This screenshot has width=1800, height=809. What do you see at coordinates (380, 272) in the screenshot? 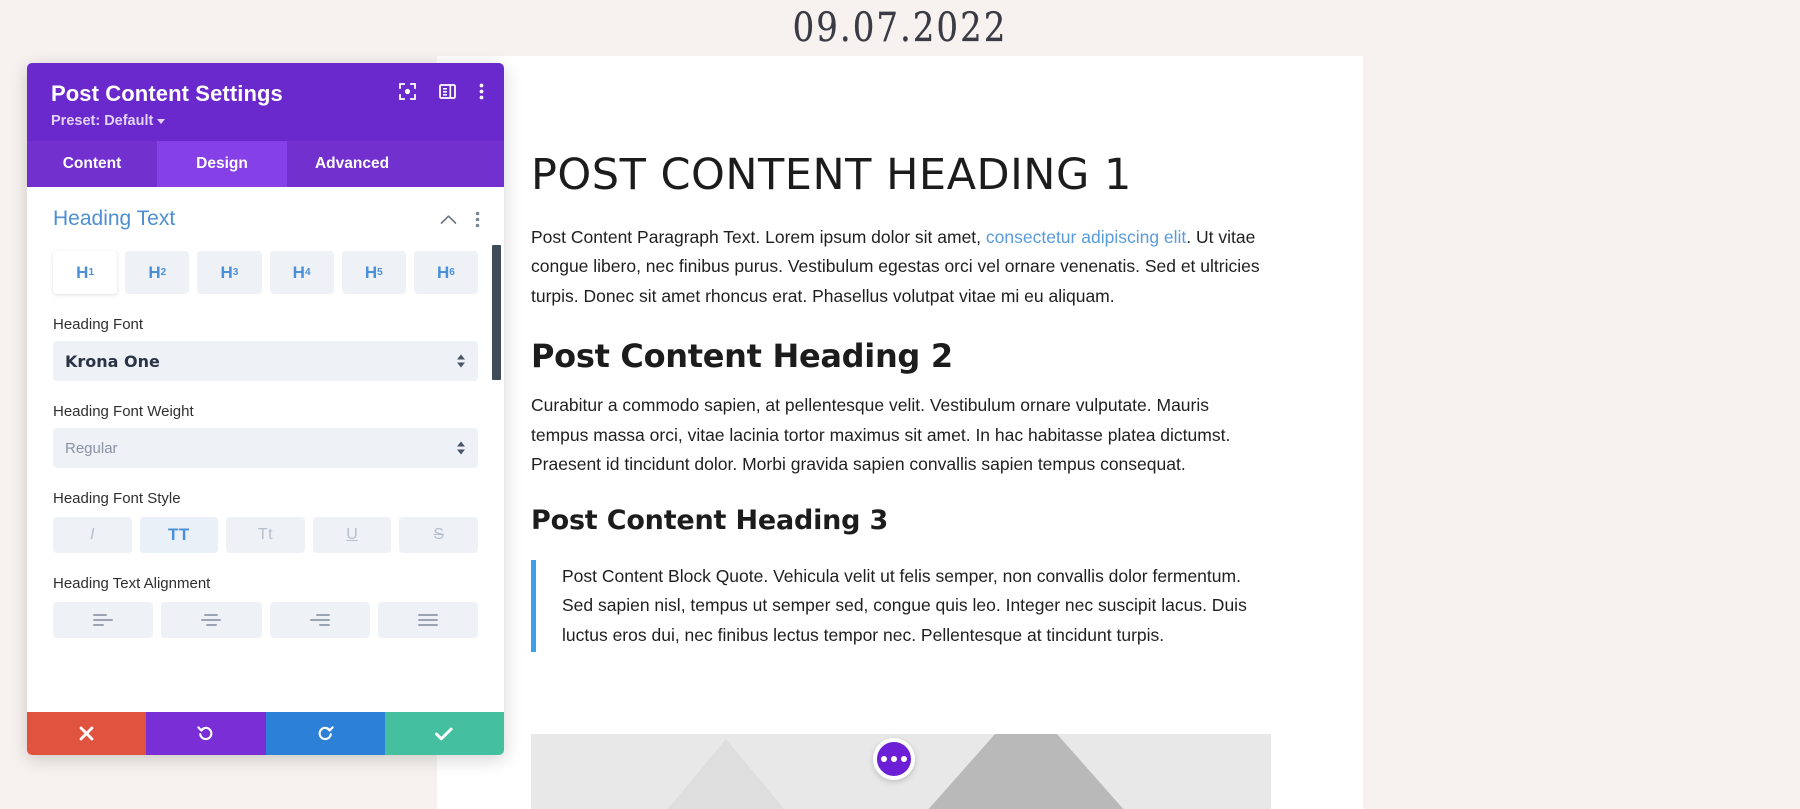
I see `h-number: 5` at bounding box center [380, 272].